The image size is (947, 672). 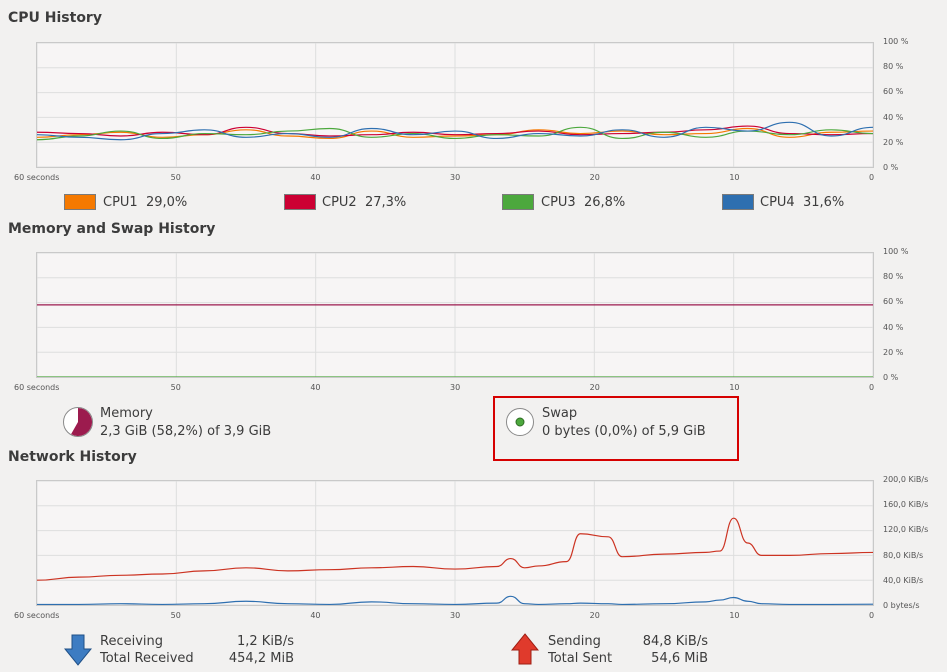 I want to click on cpu-x-tick-label: 0, so click(x=872, y=177).